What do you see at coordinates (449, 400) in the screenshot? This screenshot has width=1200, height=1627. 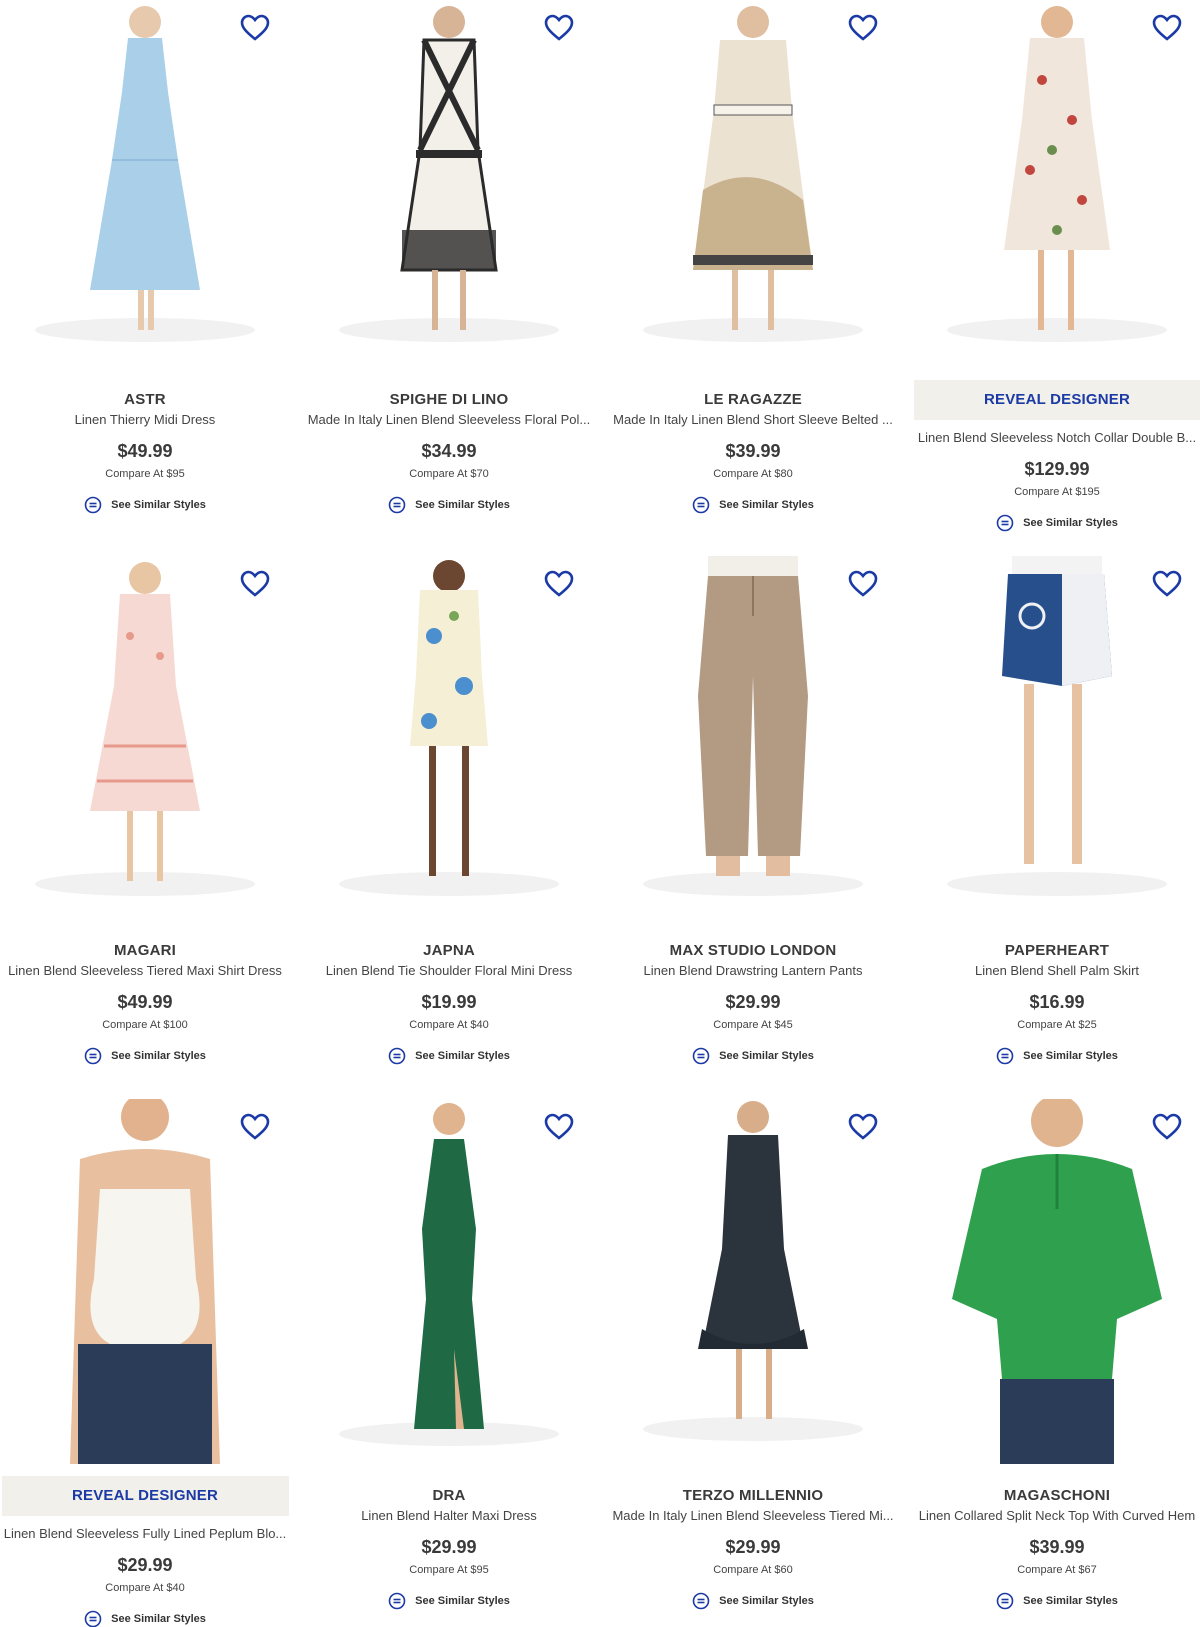 I see `product-brand: SPIGHE DI LINO` at bounding box center [449, 400].